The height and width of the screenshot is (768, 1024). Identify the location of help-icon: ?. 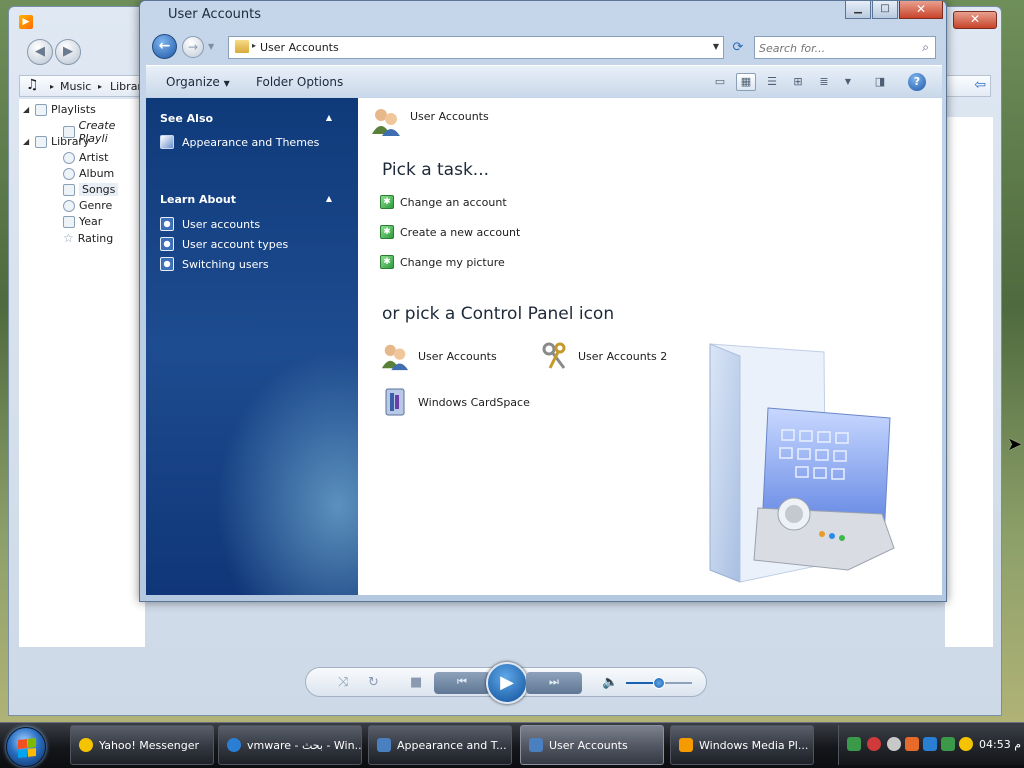
(917, 82).